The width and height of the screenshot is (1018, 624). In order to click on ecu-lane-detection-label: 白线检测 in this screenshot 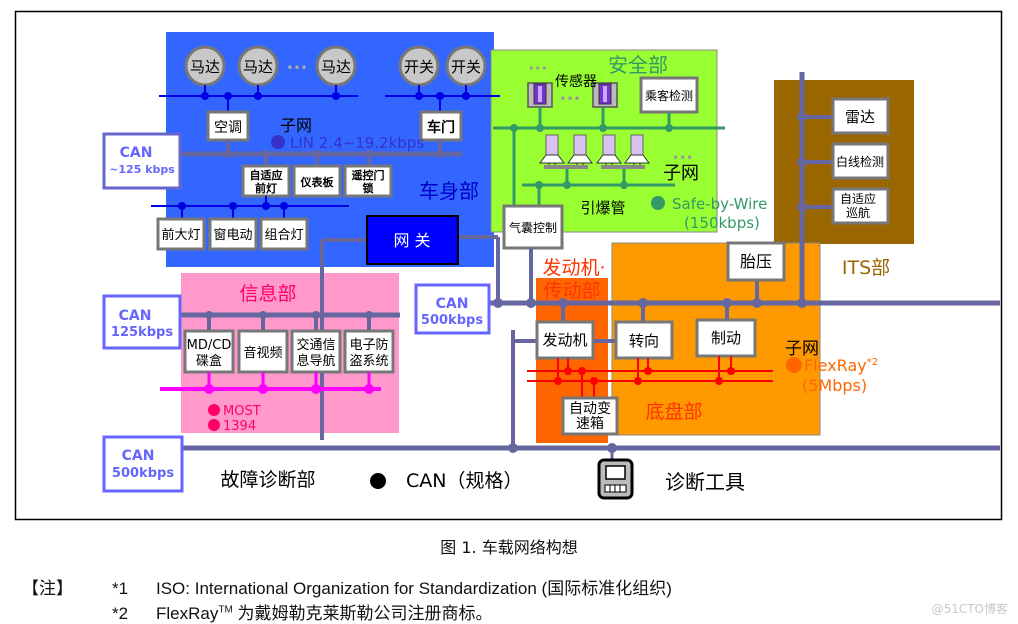, I will do `click(860, 161)`.